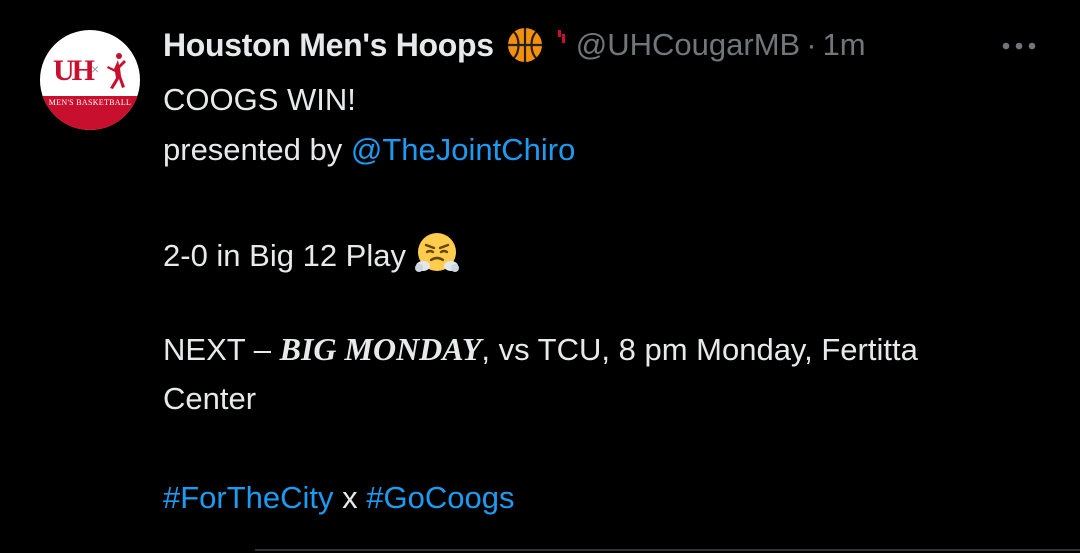 This screenshot has width=1080, height=553. I want to click on tweet-line-2: presented by @TheJointChiro, so click(369, 150).